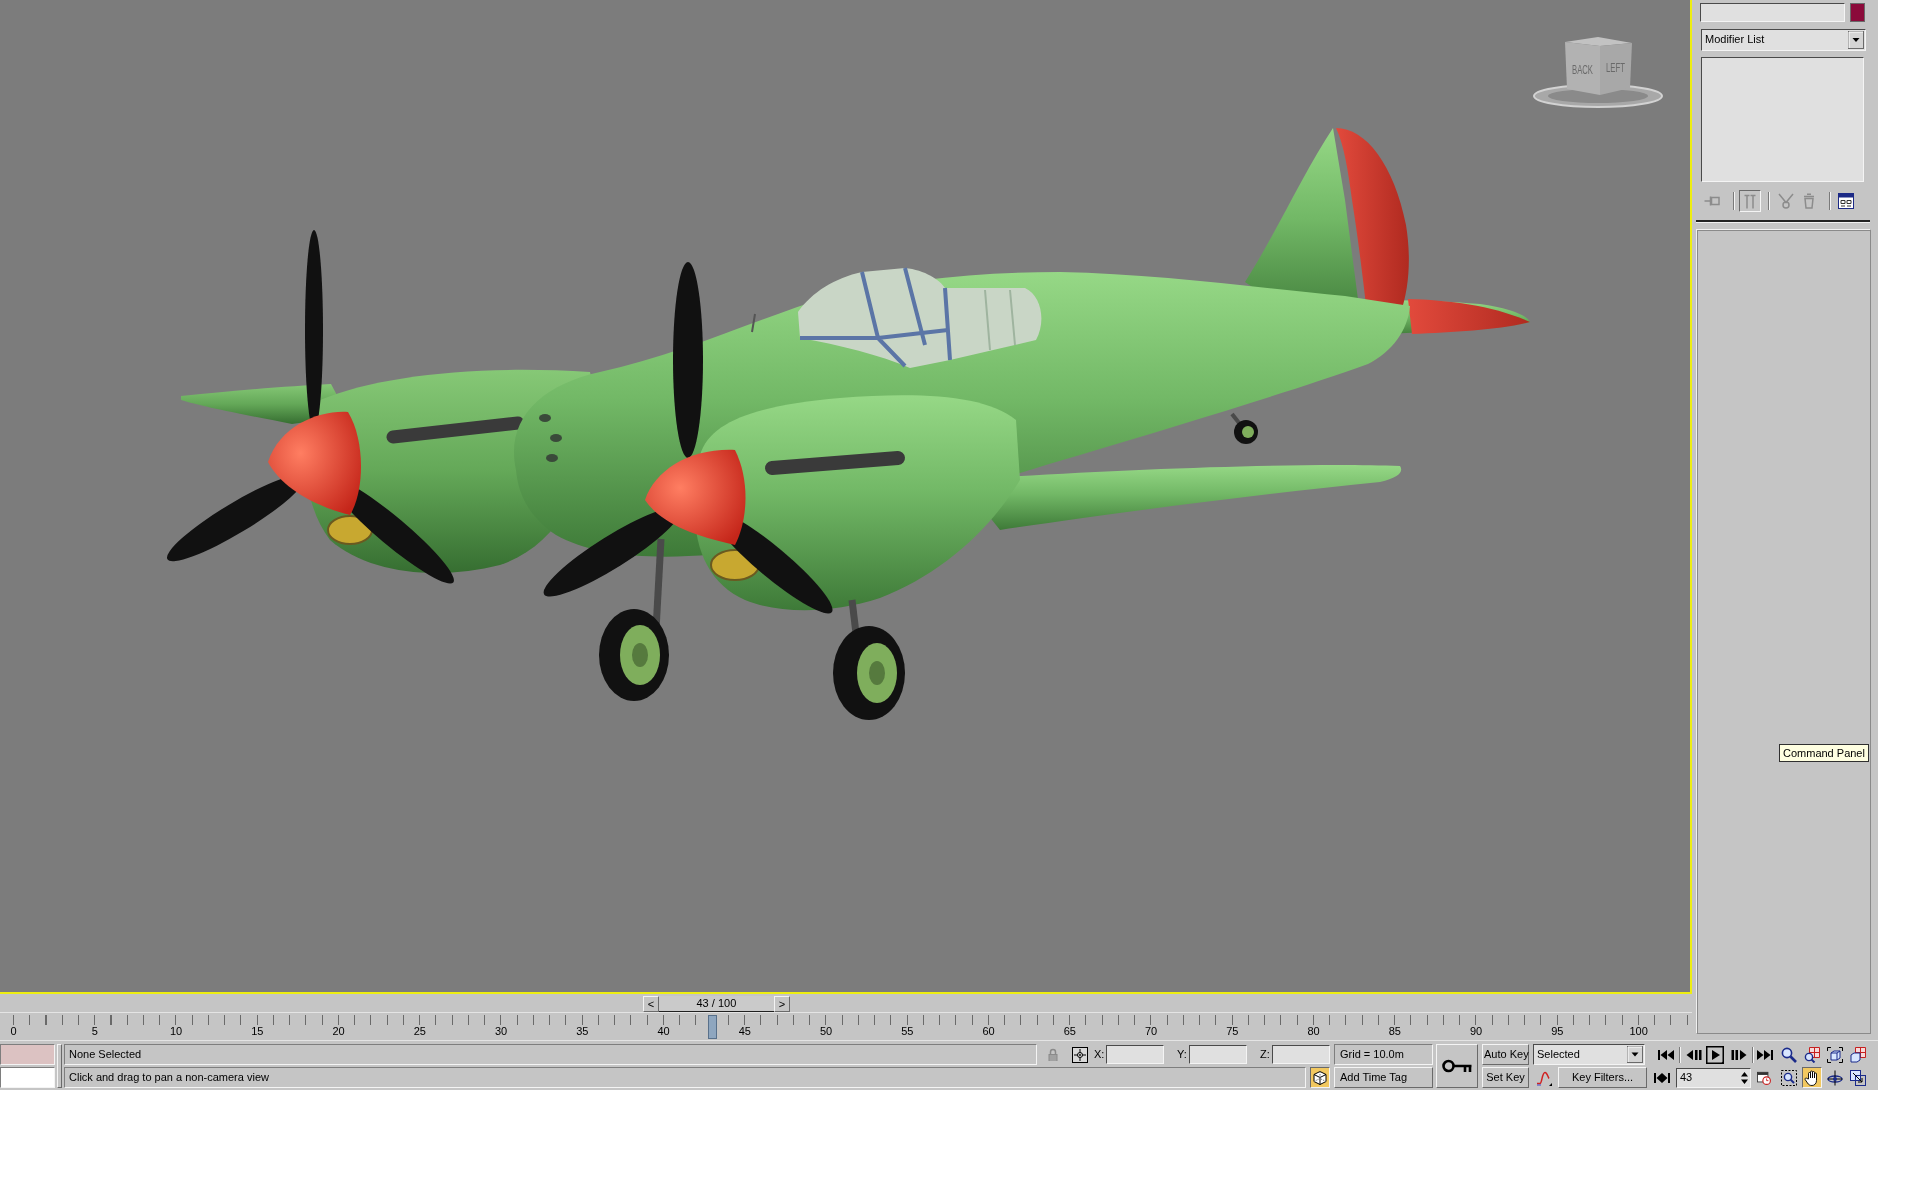  Describe the element at coordinates (1824, 753) in the screenshot. I see `tooltip: Command Panel` at that location.